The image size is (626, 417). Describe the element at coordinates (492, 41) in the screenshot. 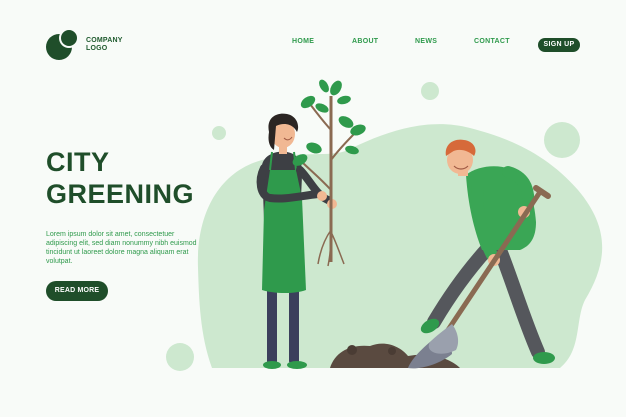

I see `nav-contact: CONTACT` at that location.